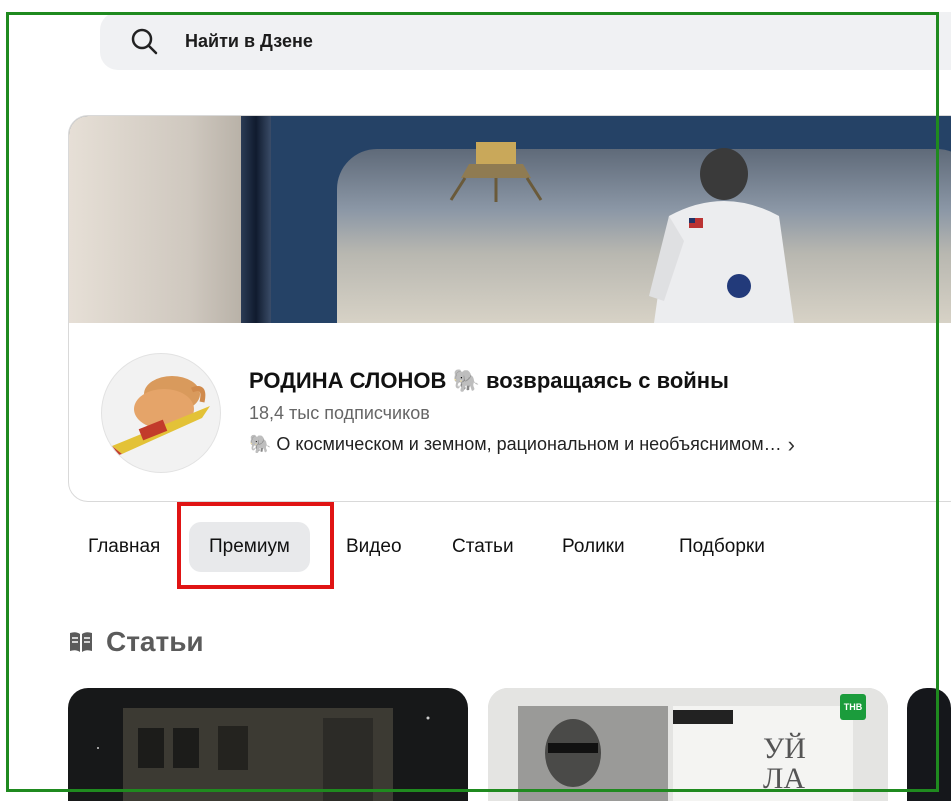 Image resolution: width=951 pixels, height=801 pixels. Describe the element at coordinates (791, 444) in the screenshot. I see `chevron-right-icon: ›` at that location.